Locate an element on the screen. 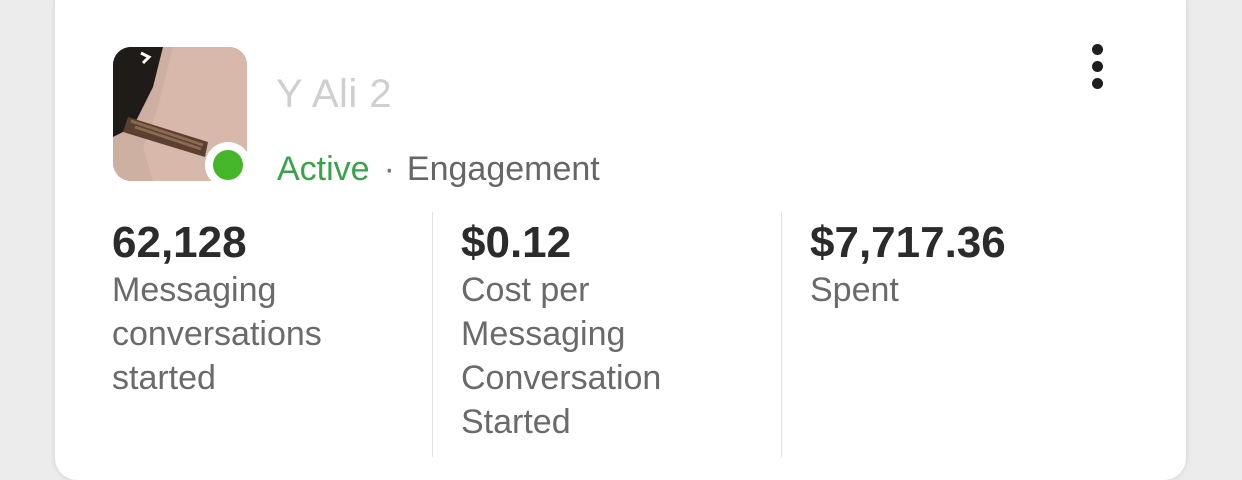 This screenshot has height=480, width=1242. metric-label: Messaging conversations started is located at coordinates (217, 334).